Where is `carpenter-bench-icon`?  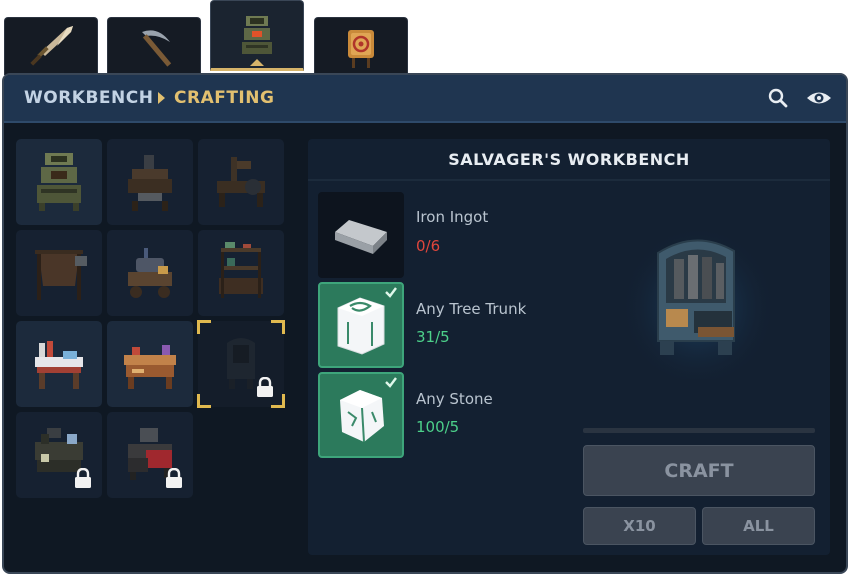 carpenter-bench-icon is located at coordinates (150, 367).